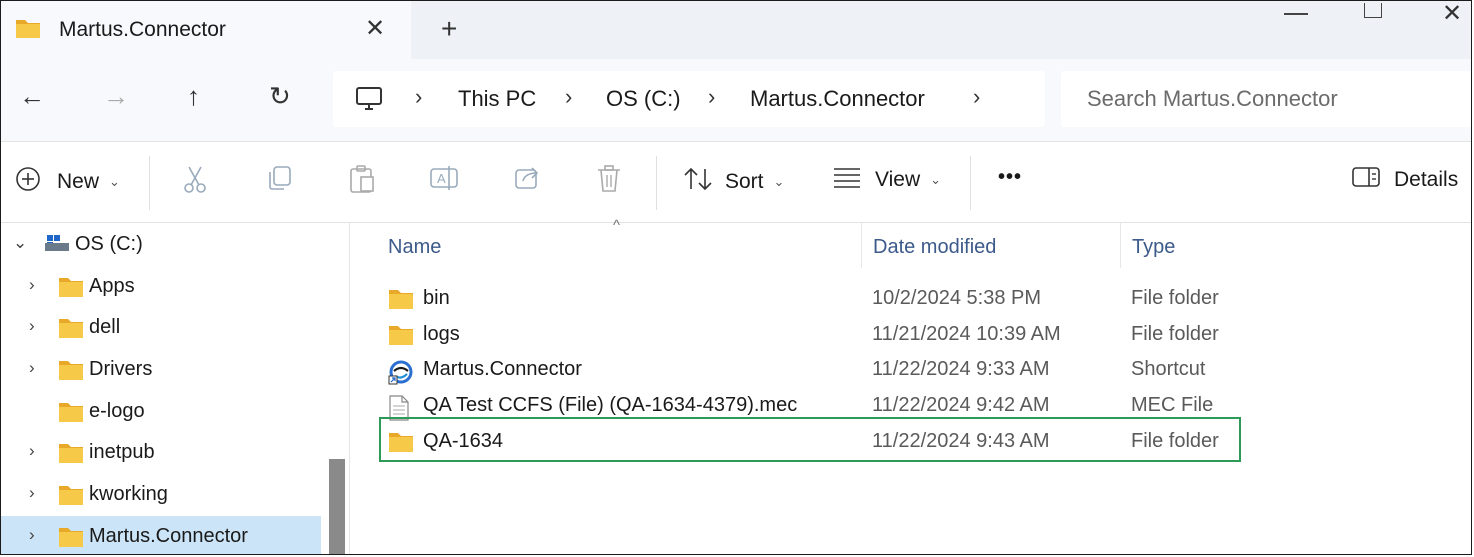 Image resolution: width=1474 pixels, height=557 pixels. Describe the element at coordinates (112, 286) in the screenshot. I see `tree-item-label: Apps` at that location.